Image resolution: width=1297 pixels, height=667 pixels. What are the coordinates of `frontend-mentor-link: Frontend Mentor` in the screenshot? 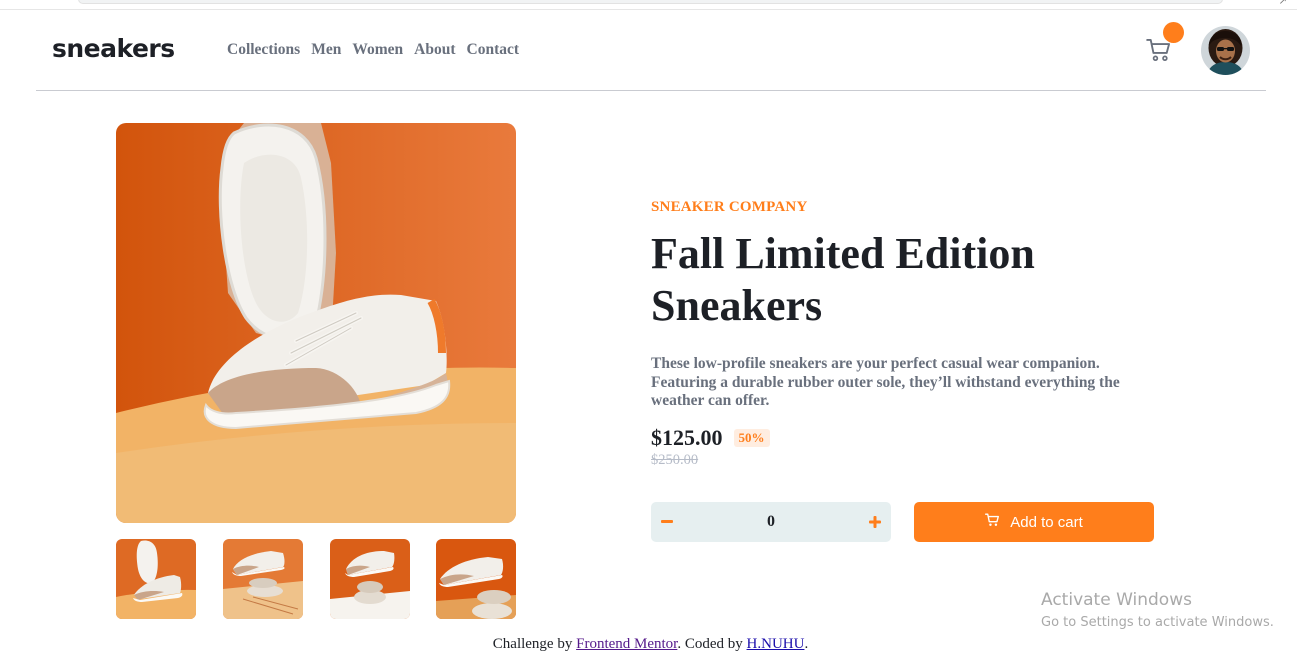 It's located at (626, 644).